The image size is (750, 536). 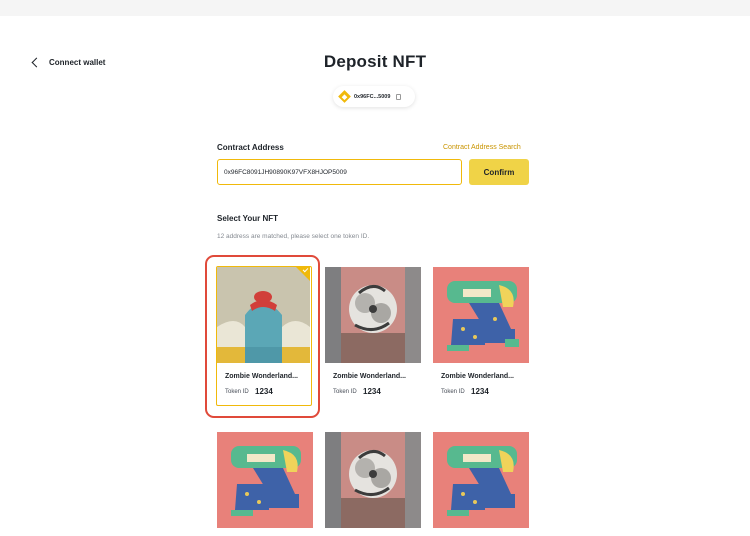 I want to click on confirm-button: Confirm, so click(x=499, y=172).